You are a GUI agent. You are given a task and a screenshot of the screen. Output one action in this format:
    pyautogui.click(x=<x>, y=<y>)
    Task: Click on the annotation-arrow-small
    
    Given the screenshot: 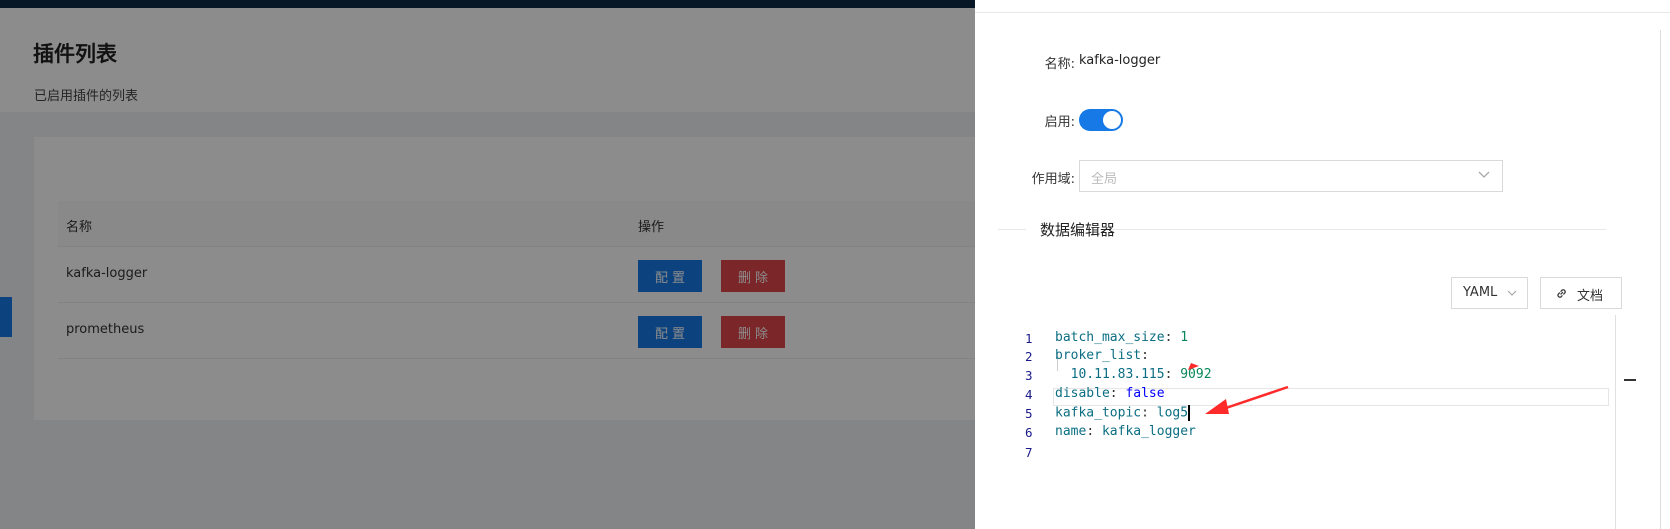 What is the action you would take?
    pyautogui.click(x=1193, y=366)
    